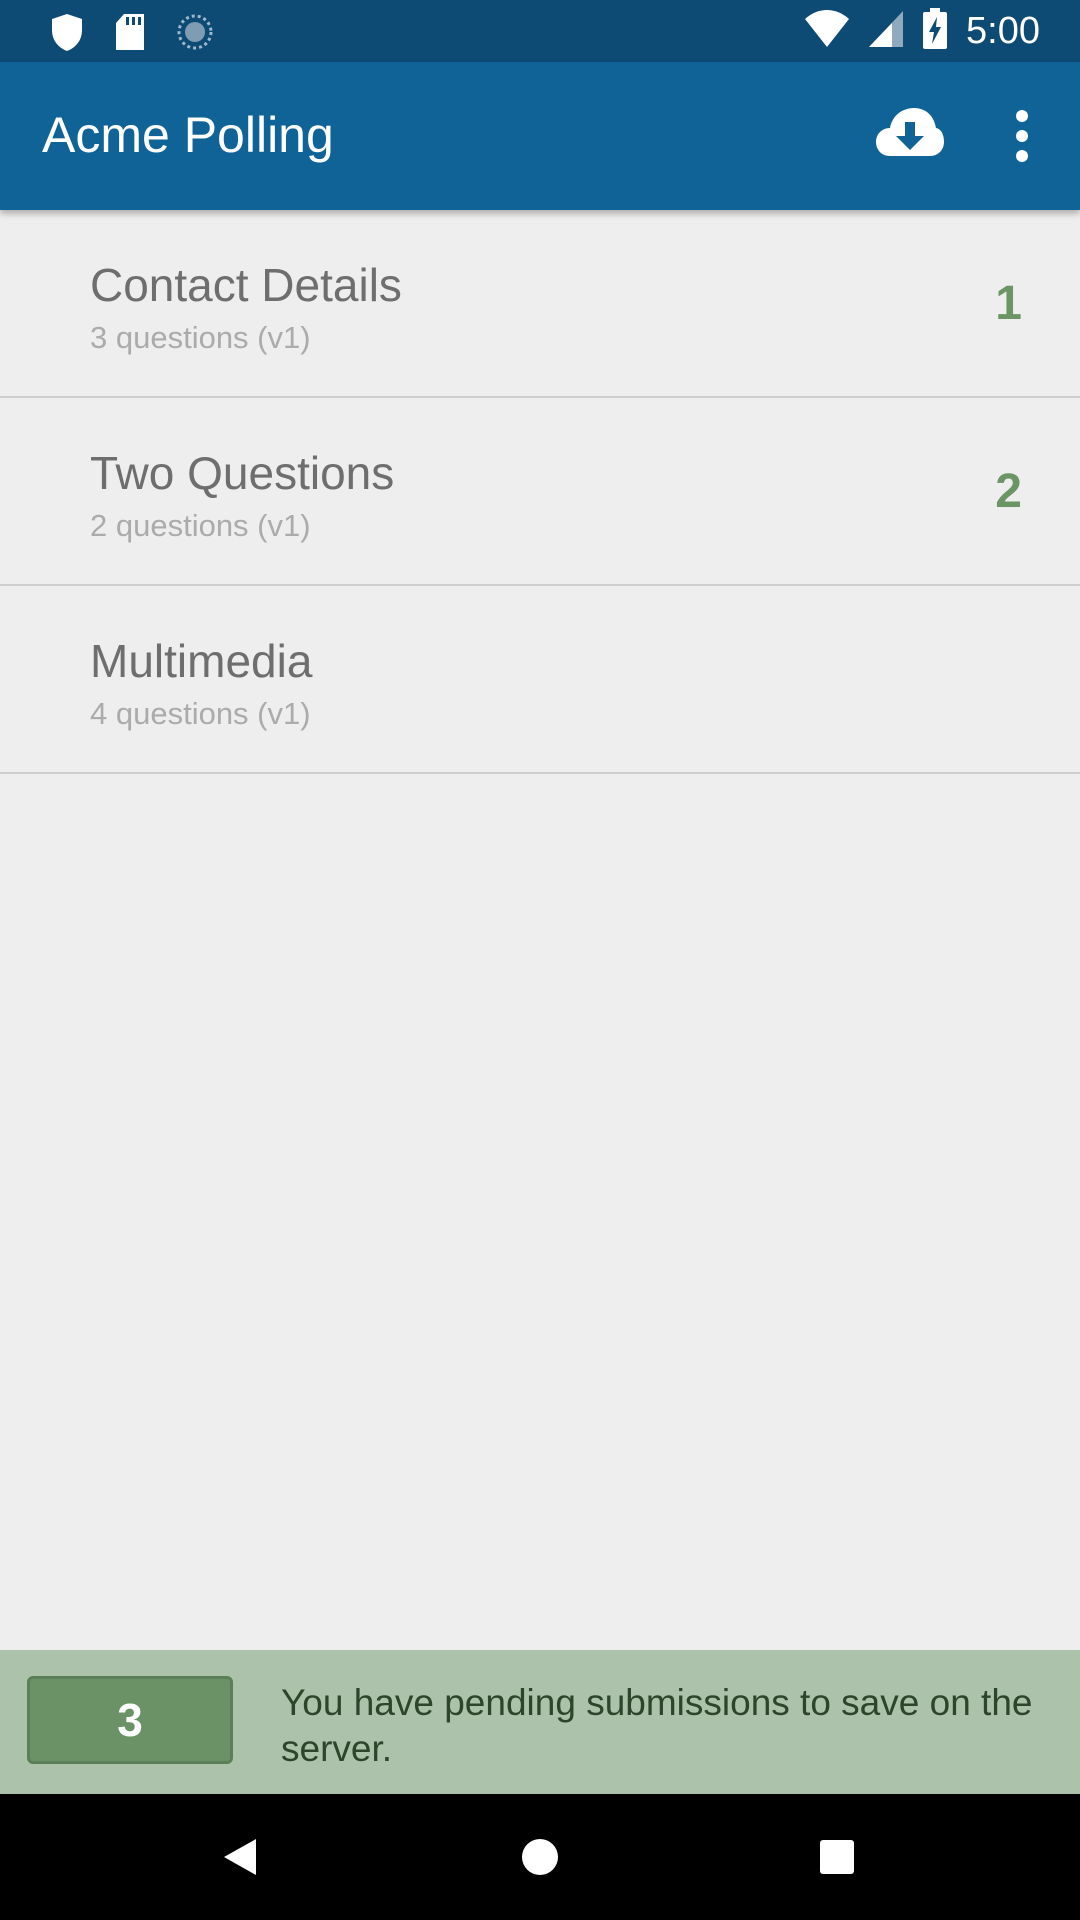 The width and height of the screenshot is (1080, 1920). What do you see at coordinates (200, 713) in the screenshot?
I see `form-meta: 4 questions (v1)` at bounding box center [200, 713].